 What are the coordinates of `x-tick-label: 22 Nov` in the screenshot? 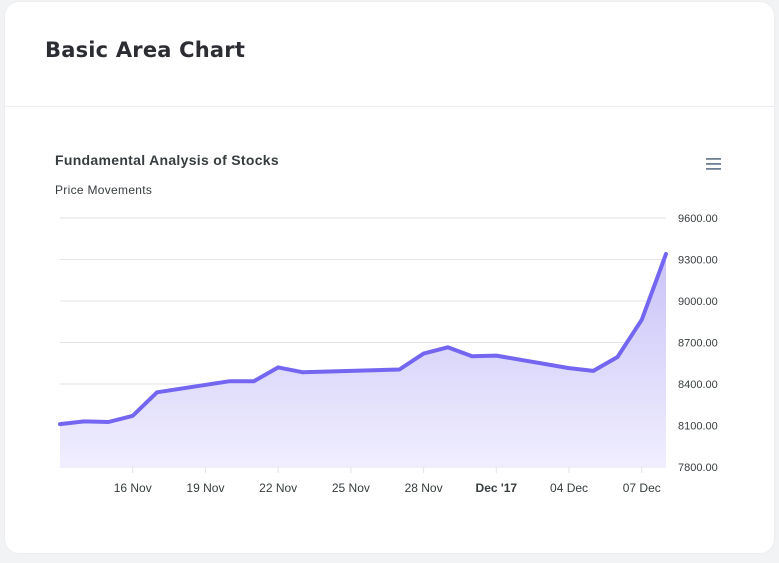 It's located at (278, 488).